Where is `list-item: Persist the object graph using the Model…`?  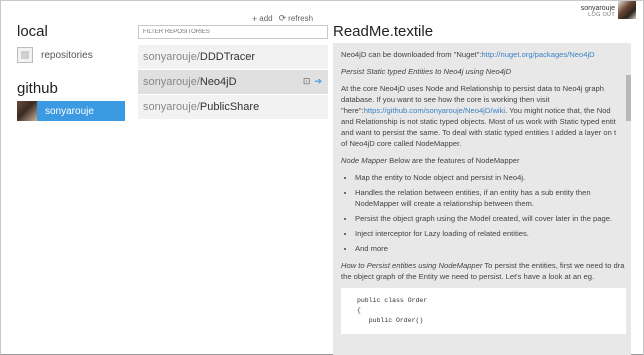 list-item: Persist the object graph using the Model… is located at coordinates (489, 218).